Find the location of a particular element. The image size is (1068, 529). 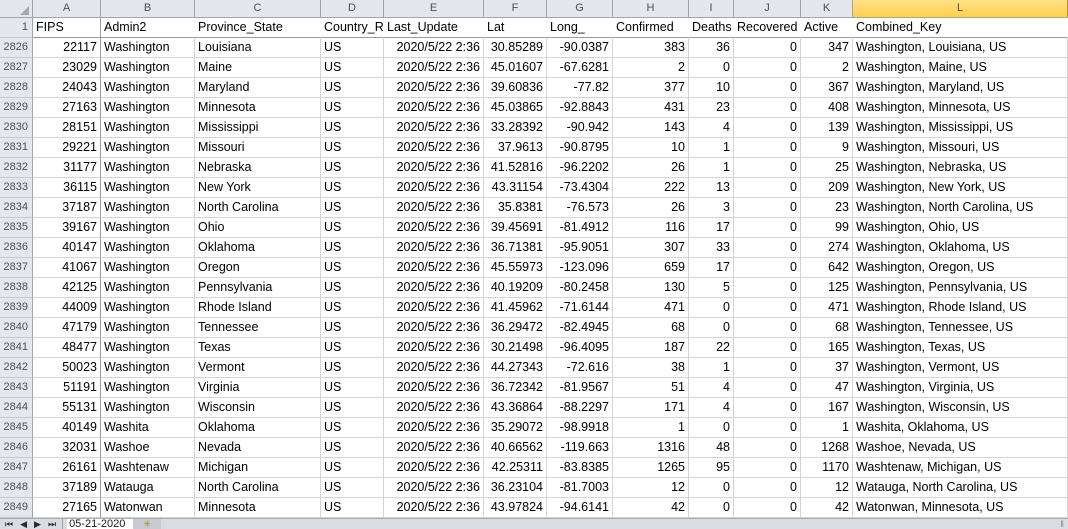

cell-D2847: US is located at coordinates (352, 468).